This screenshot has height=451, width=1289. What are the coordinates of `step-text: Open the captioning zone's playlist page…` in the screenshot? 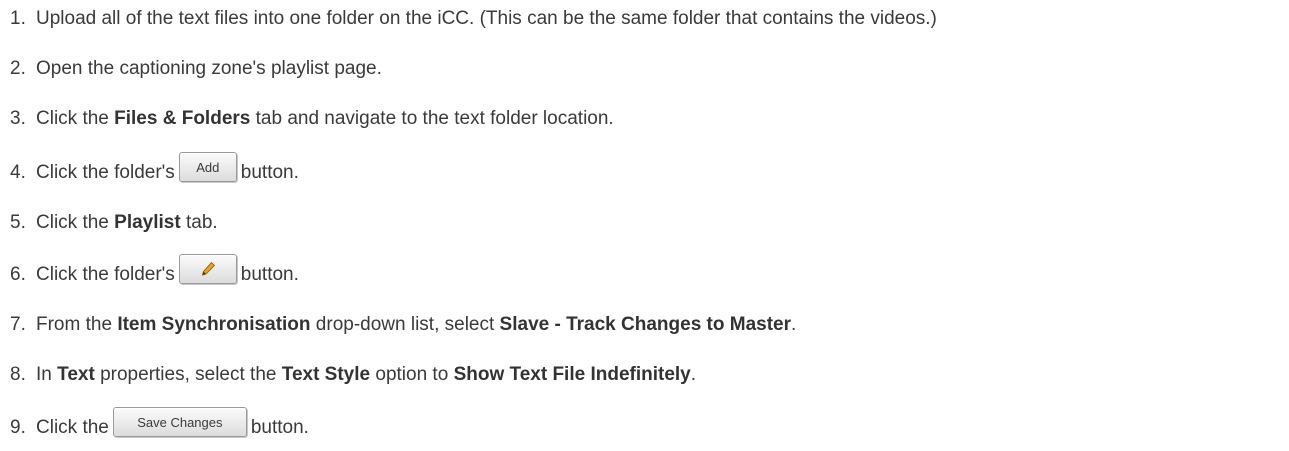 It's located at (209, 68).